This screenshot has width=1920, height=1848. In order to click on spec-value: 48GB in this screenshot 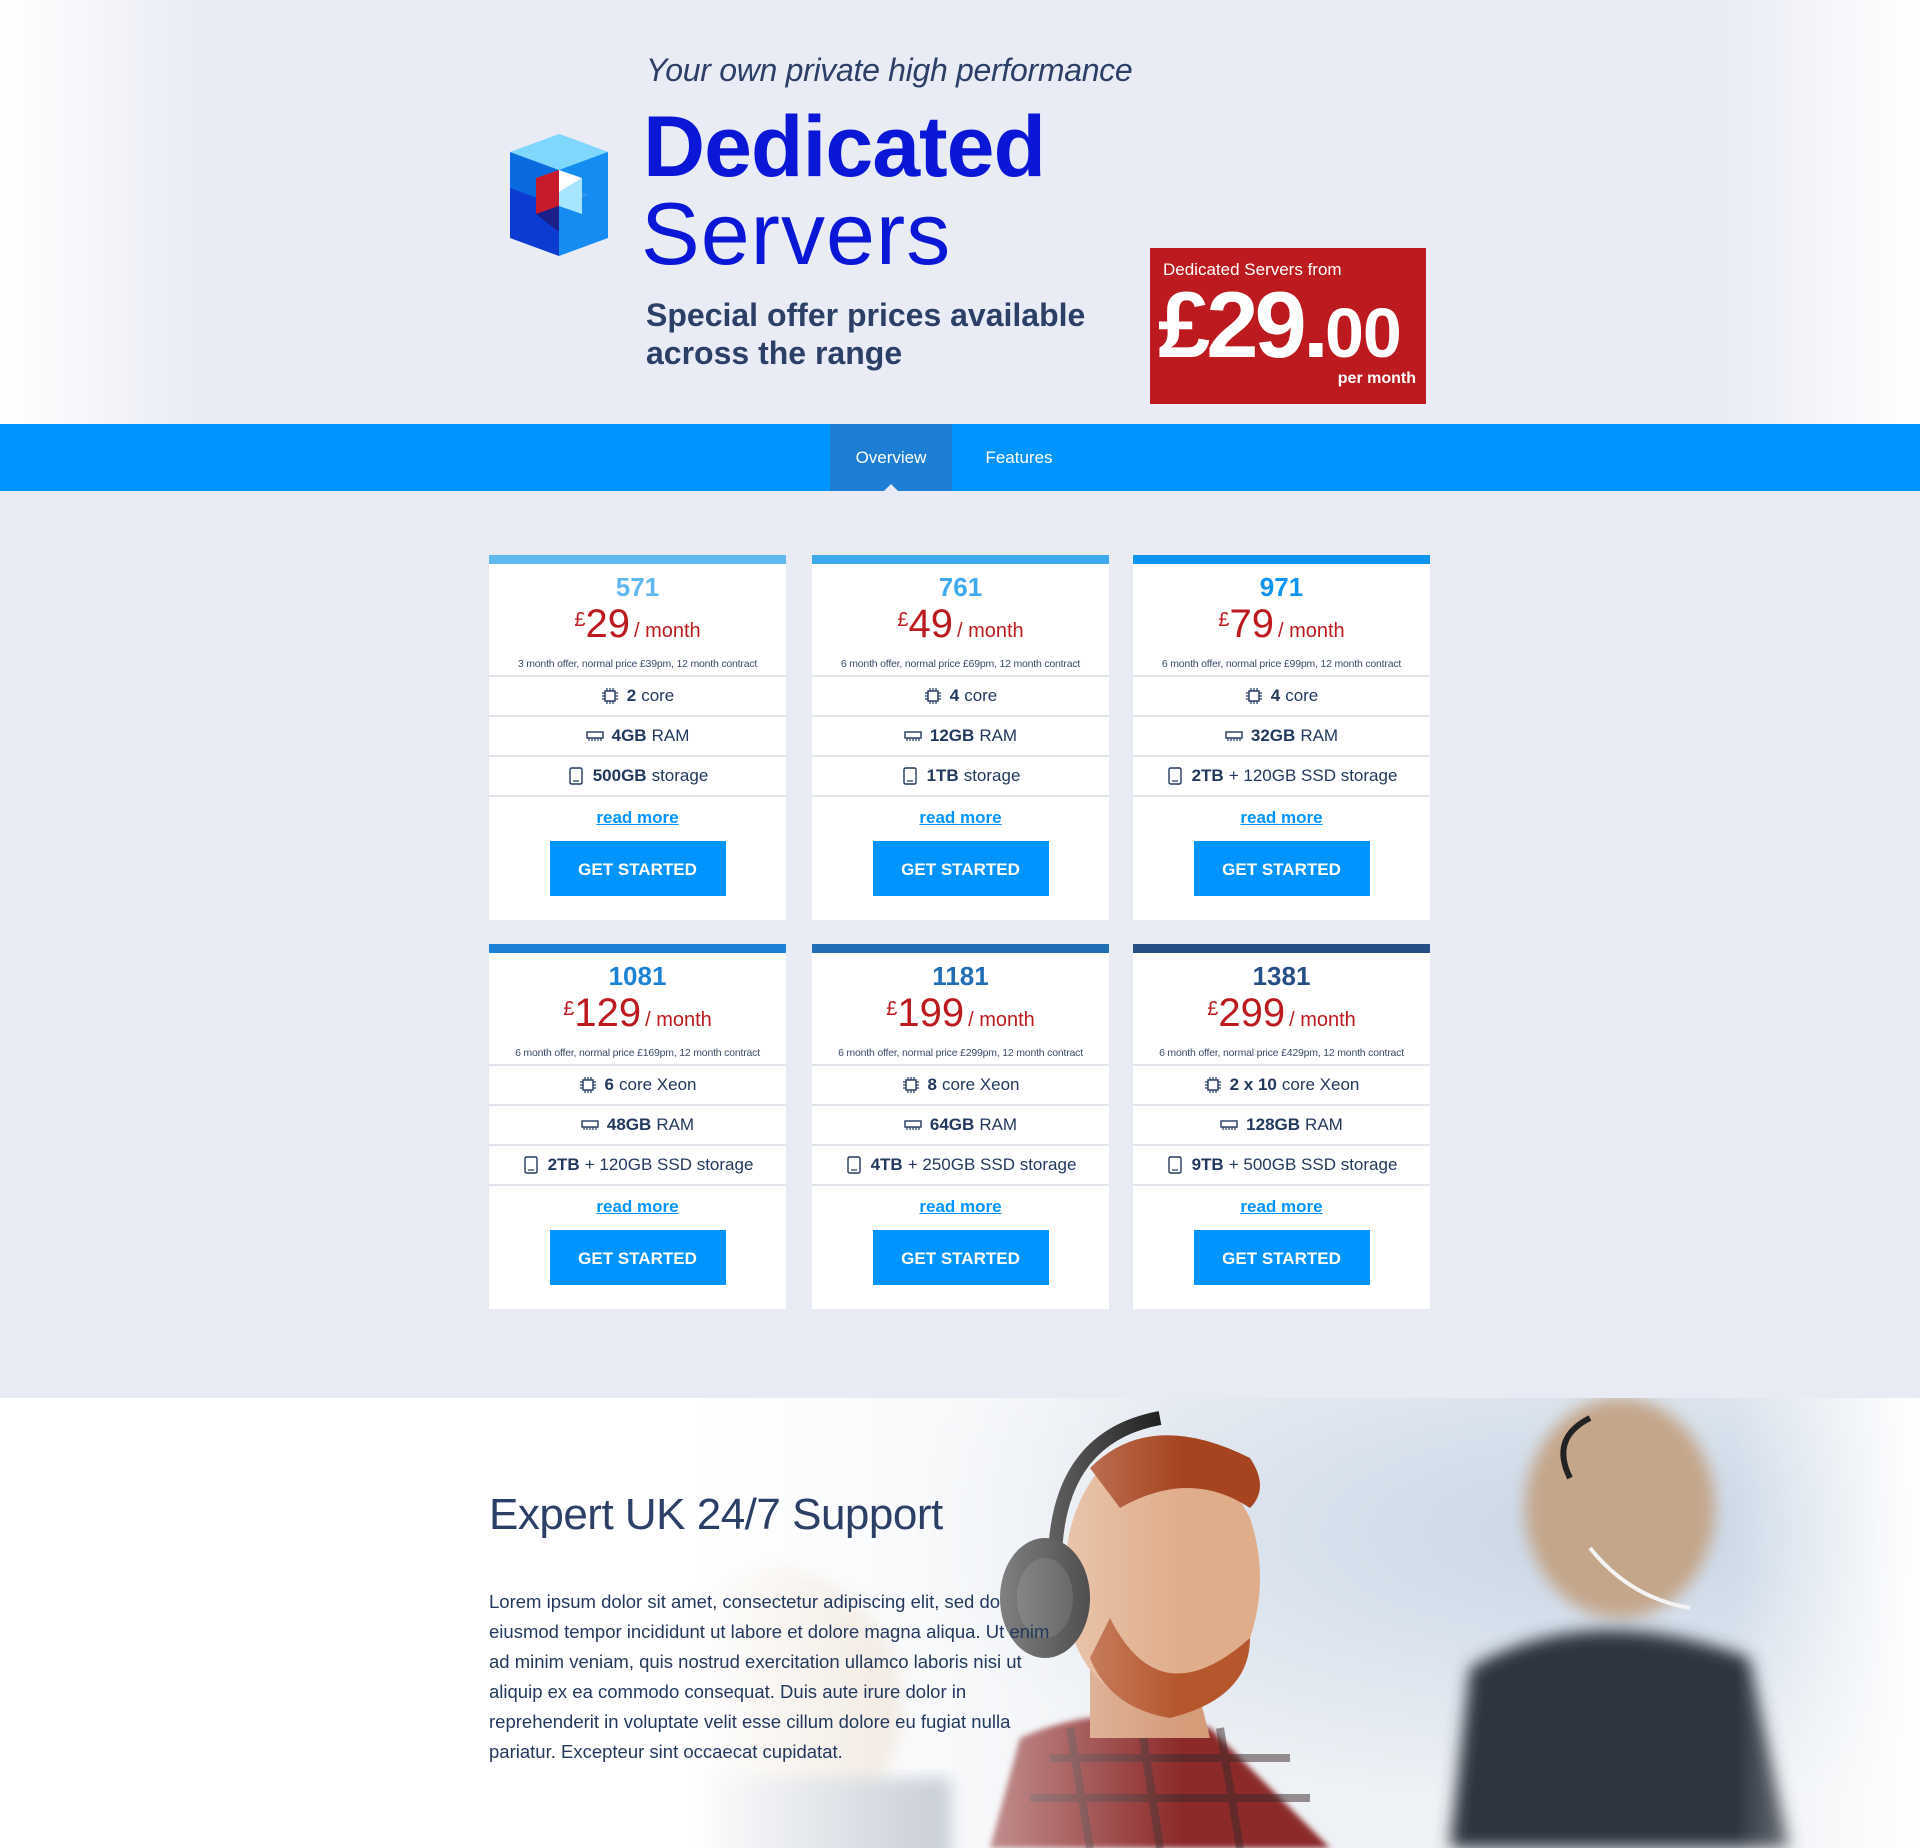, I will do `click(629, 1124)`.